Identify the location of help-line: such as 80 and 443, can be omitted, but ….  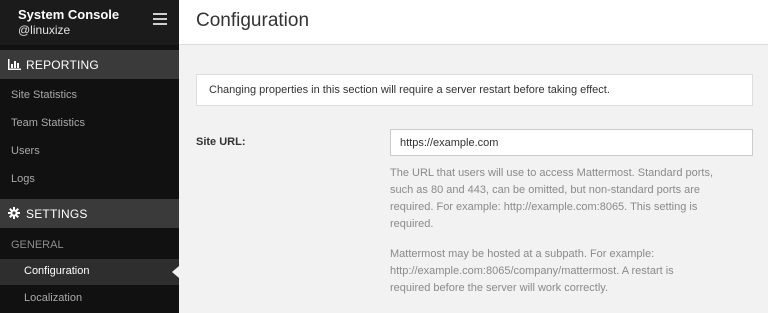
(545, 190).